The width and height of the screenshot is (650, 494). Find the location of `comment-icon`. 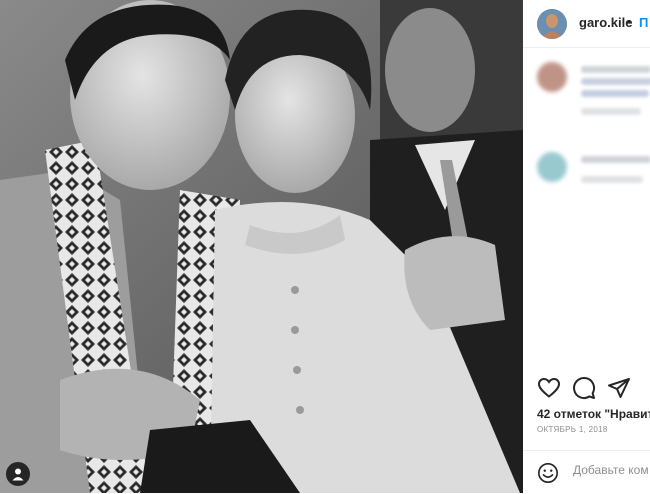

comment-icon is located at coordinates (584, 388).